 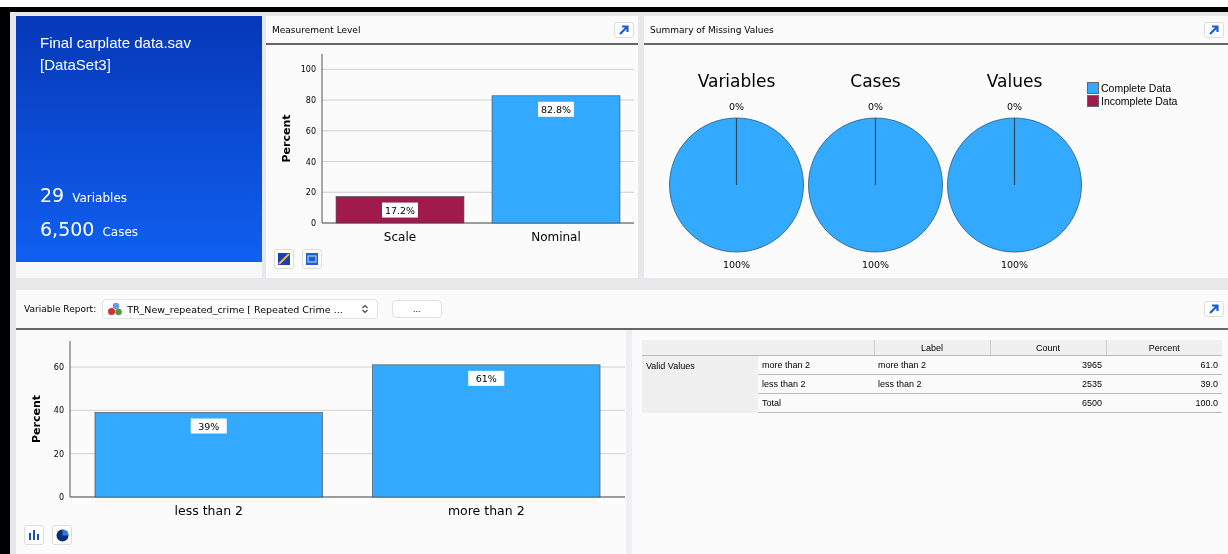 I want to click on dataset-name: Final carplate data.sav, so click(x=116, y=43).